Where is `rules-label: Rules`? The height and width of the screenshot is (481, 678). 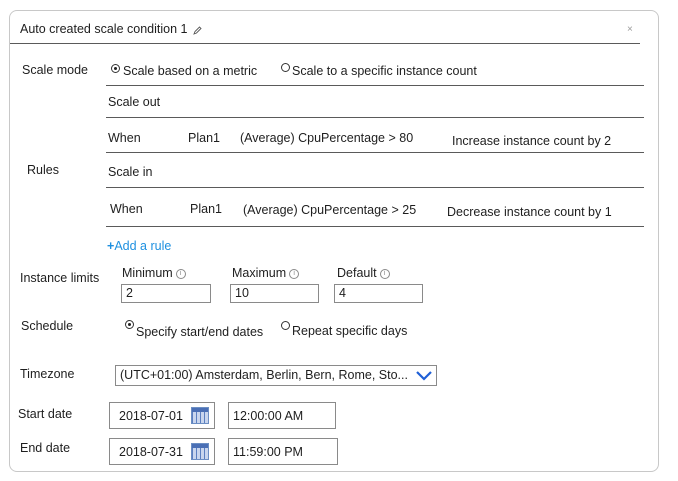 rules-label: Rules is located at coordinates (43, 170).